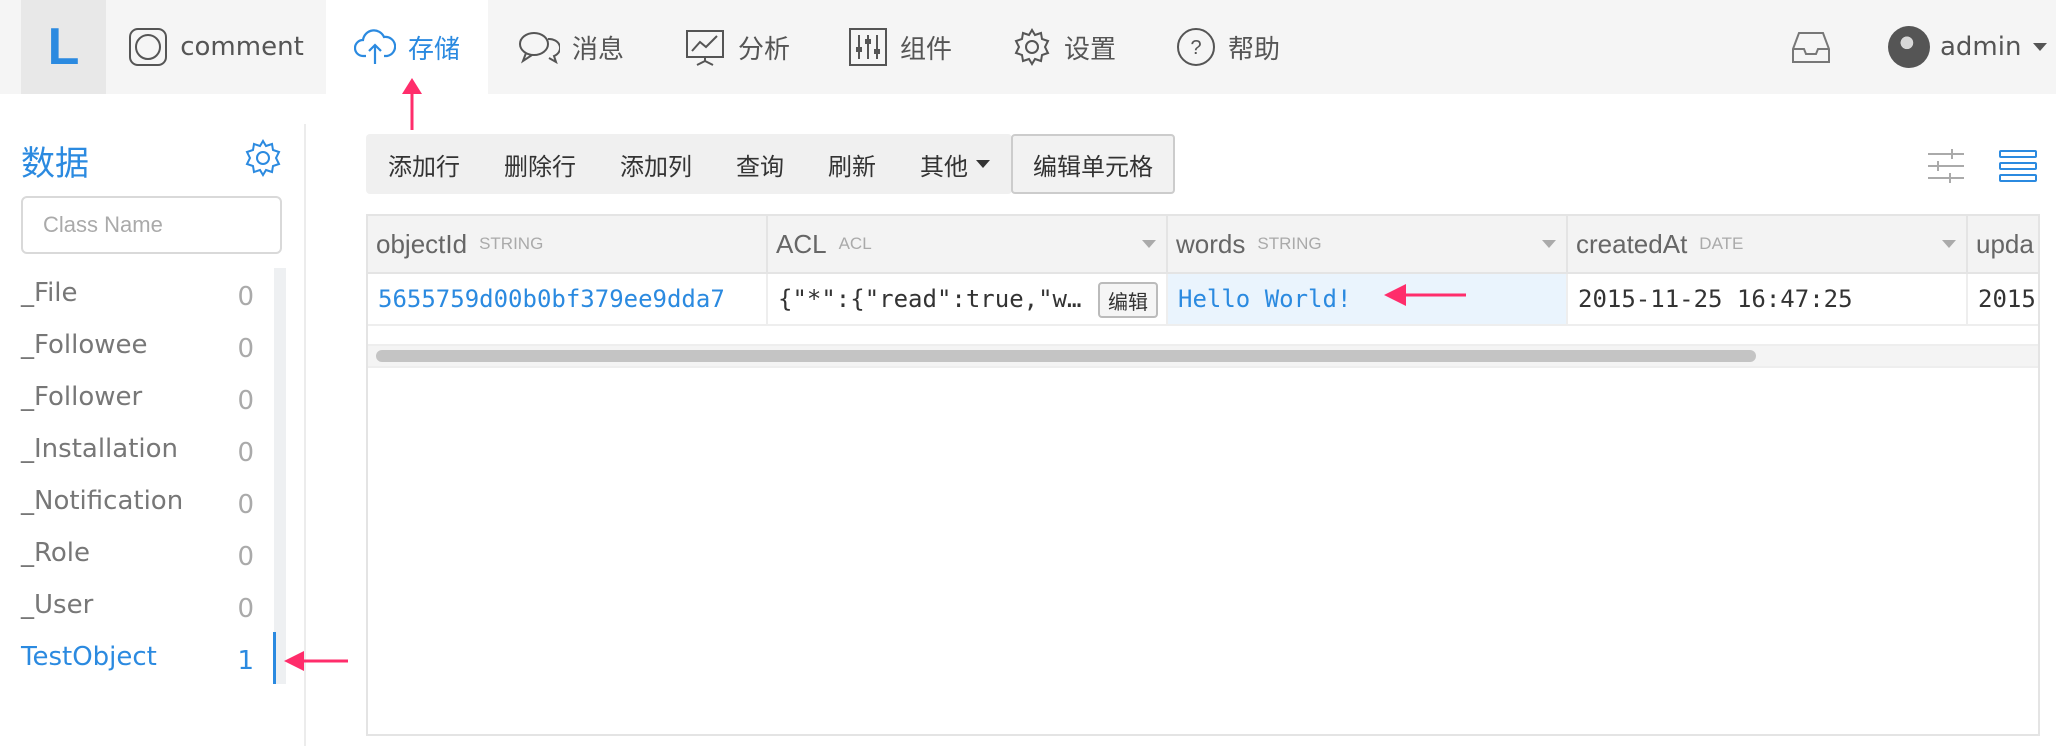 The image size is (2056, 746). What do you see at coordinates (138, 398) in the screenshot?
I see `class-item-follower: _Follower 0` at bounding box center [138, 398].